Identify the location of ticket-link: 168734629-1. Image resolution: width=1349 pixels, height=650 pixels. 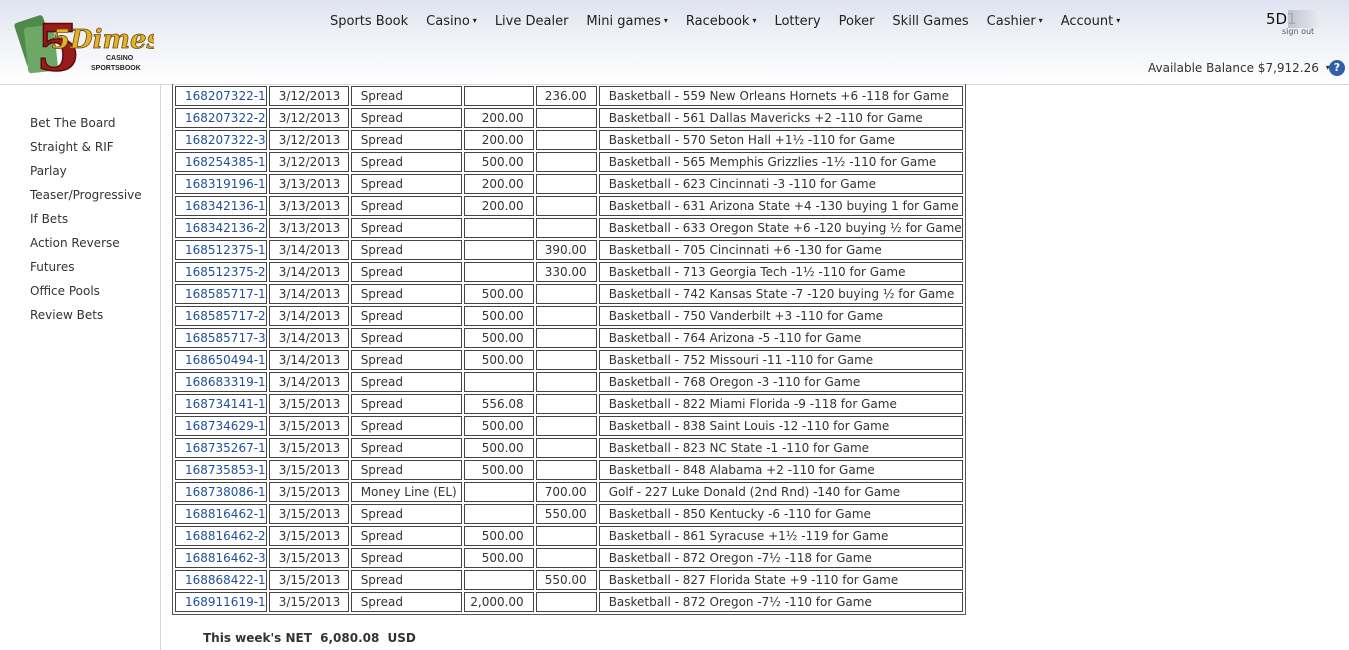
(221, 426).